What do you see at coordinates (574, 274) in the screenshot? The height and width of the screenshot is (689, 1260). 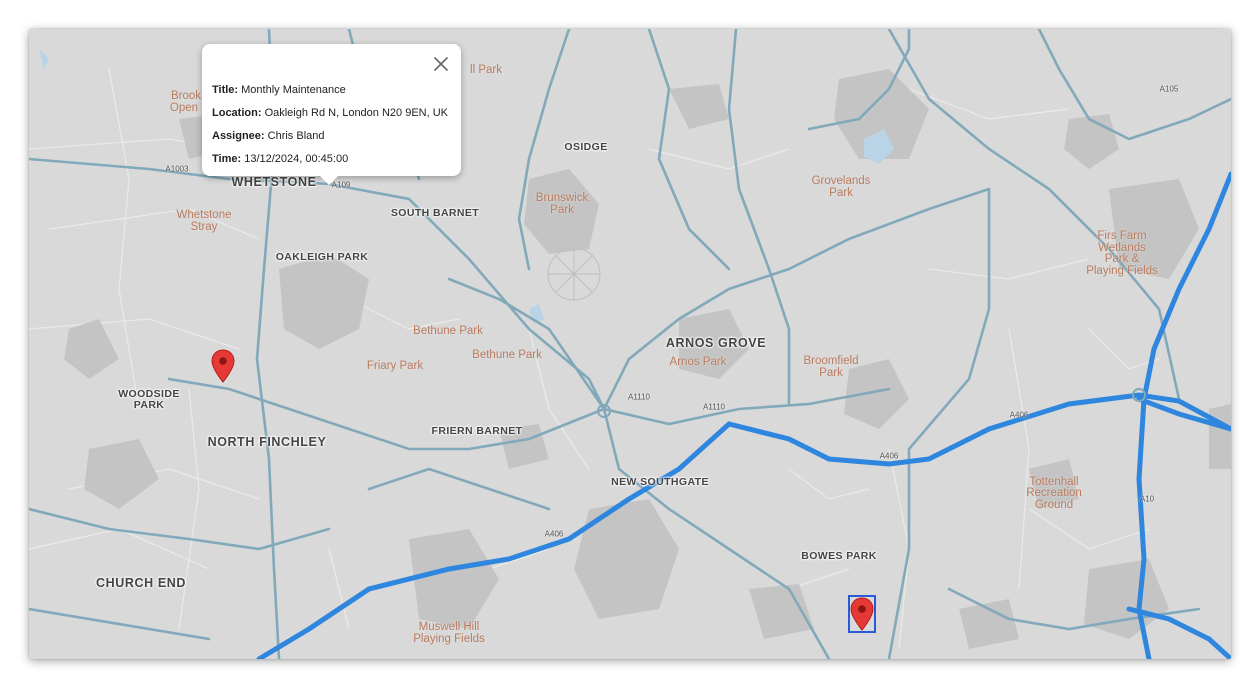 I see `brunswick-pattern` at bounding box center [574, 274].